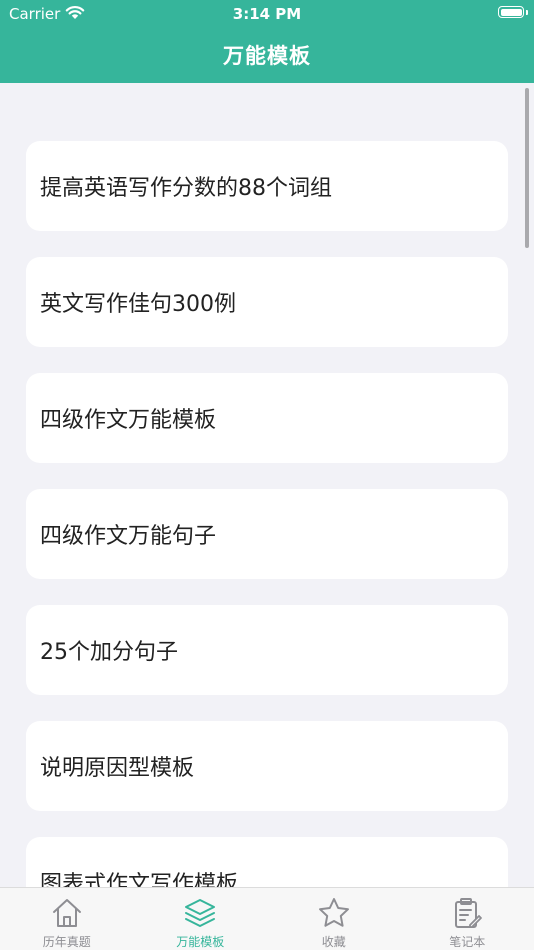  I want to click on nav-header: Carrier 3:14 PM 万能模板, so click(267, 41).